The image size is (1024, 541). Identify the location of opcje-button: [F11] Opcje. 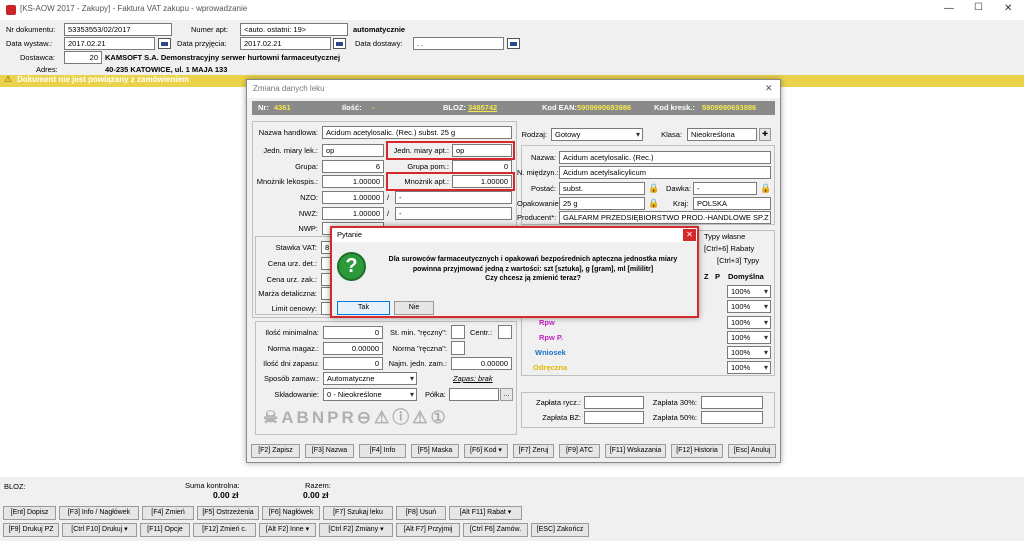
(165, 530).